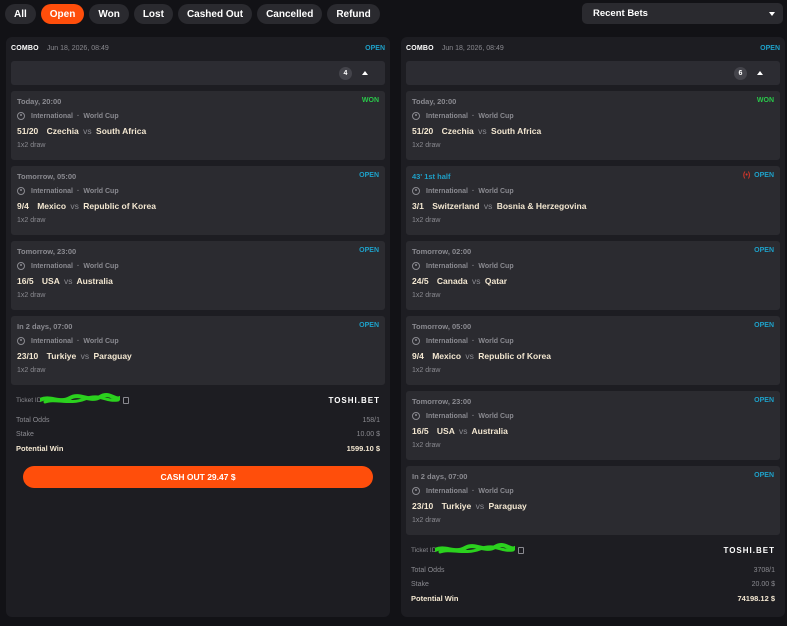  I want to click on filter-open: Open, so click(62, 14).